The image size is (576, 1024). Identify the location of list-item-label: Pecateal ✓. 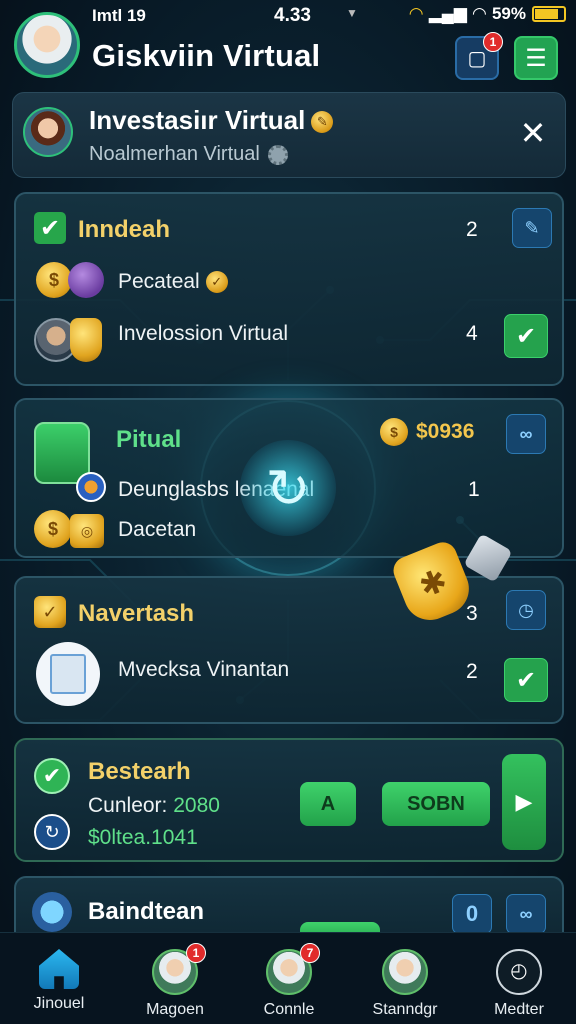
(173, 282).